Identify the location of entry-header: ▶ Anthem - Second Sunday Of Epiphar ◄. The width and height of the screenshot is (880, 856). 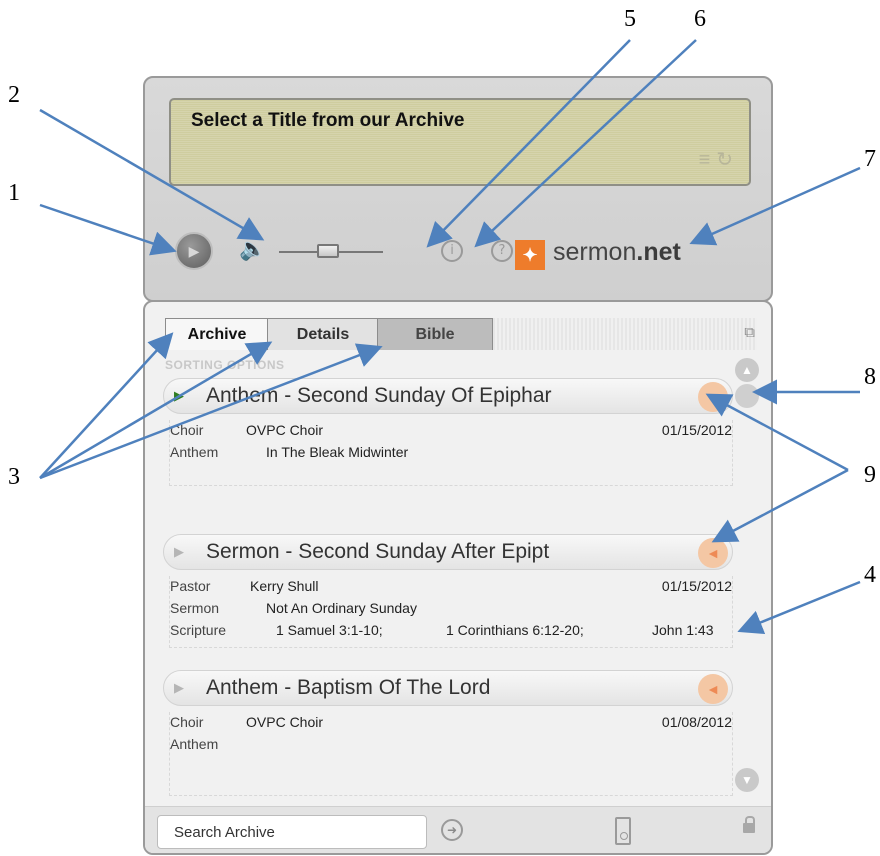
(448, 396).